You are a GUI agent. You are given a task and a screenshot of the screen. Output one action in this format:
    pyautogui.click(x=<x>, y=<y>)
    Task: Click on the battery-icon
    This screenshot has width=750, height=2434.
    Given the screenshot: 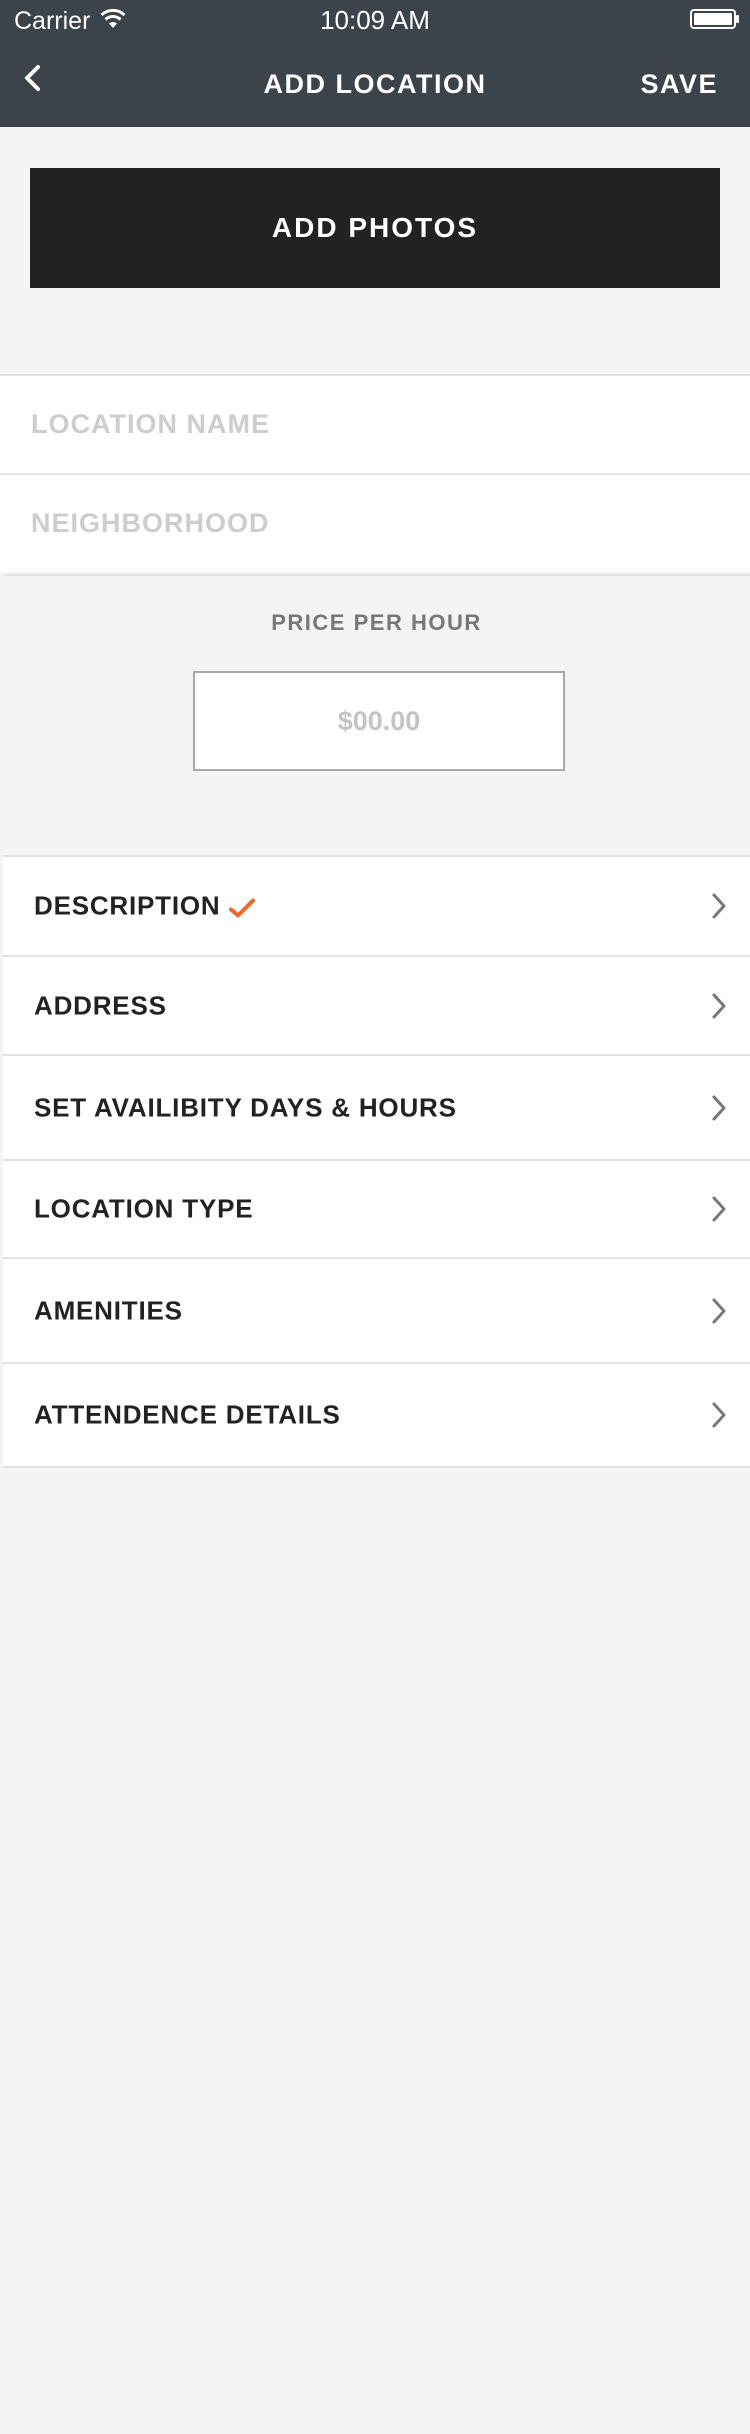 What is the action you would take?
    pyautogui.click(x=715, y=19)
    